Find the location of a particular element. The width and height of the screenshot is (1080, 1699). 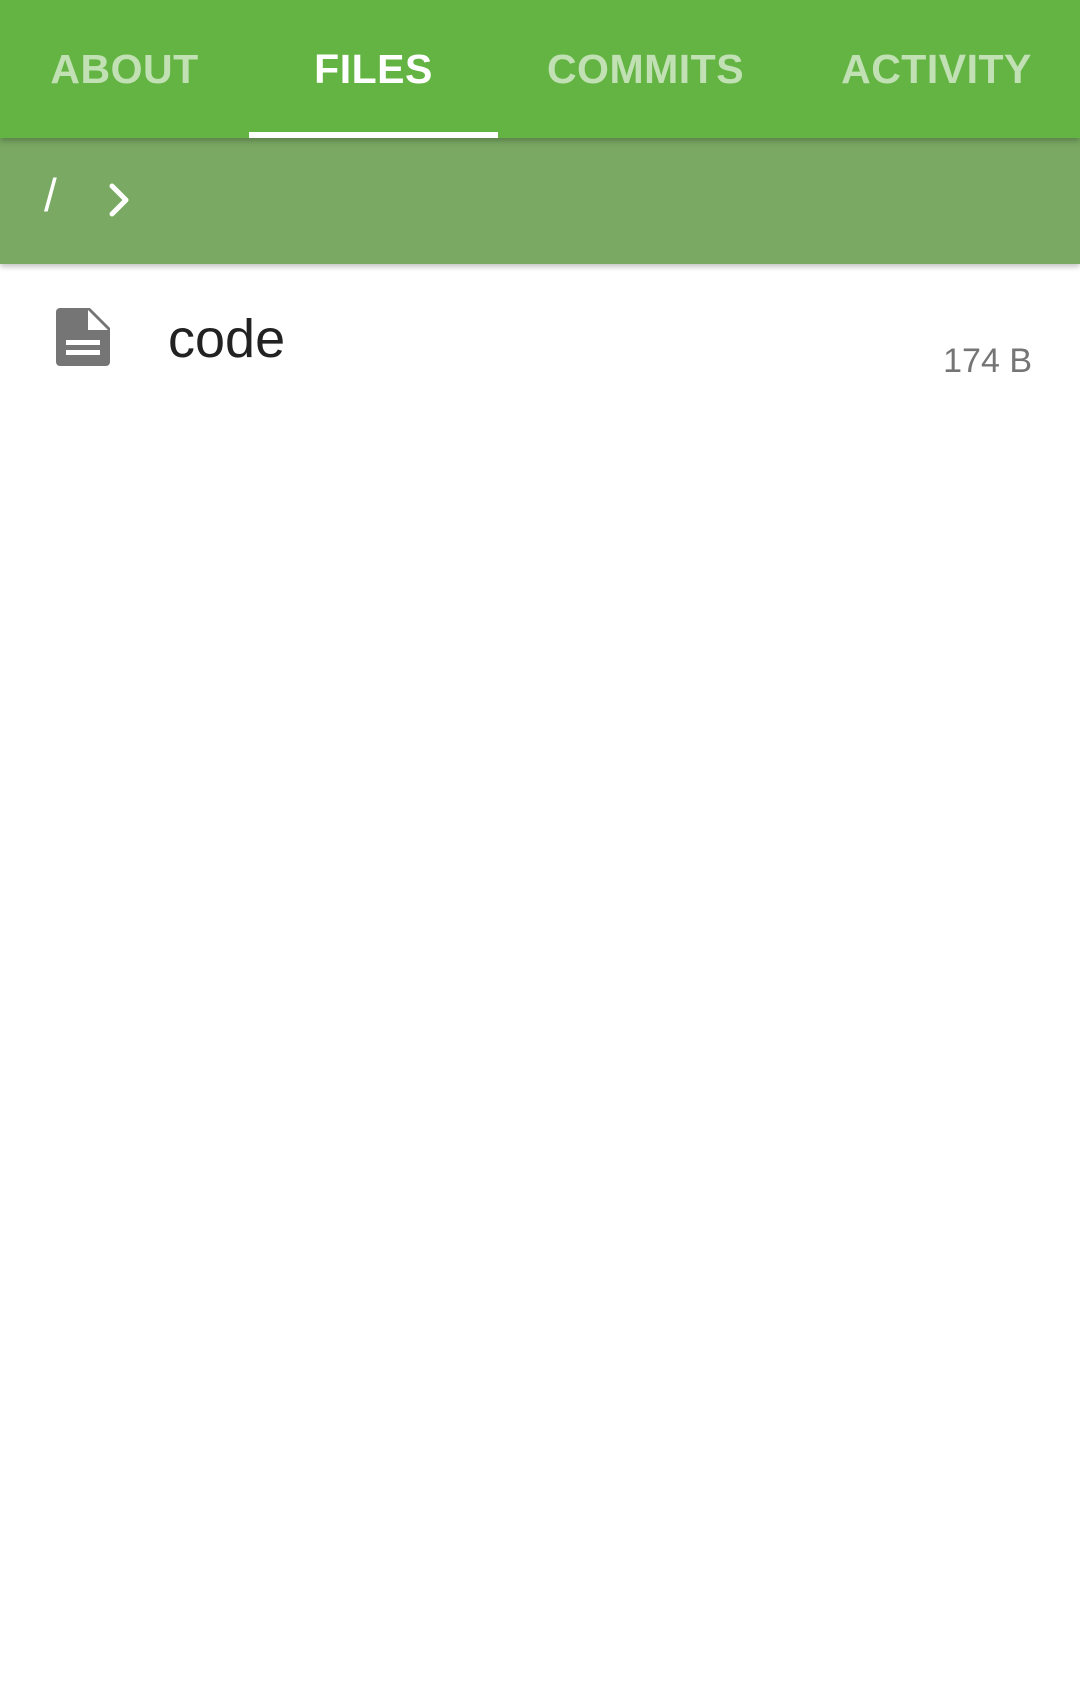

file-list: code 174 B is located at coordinates (540, 339).